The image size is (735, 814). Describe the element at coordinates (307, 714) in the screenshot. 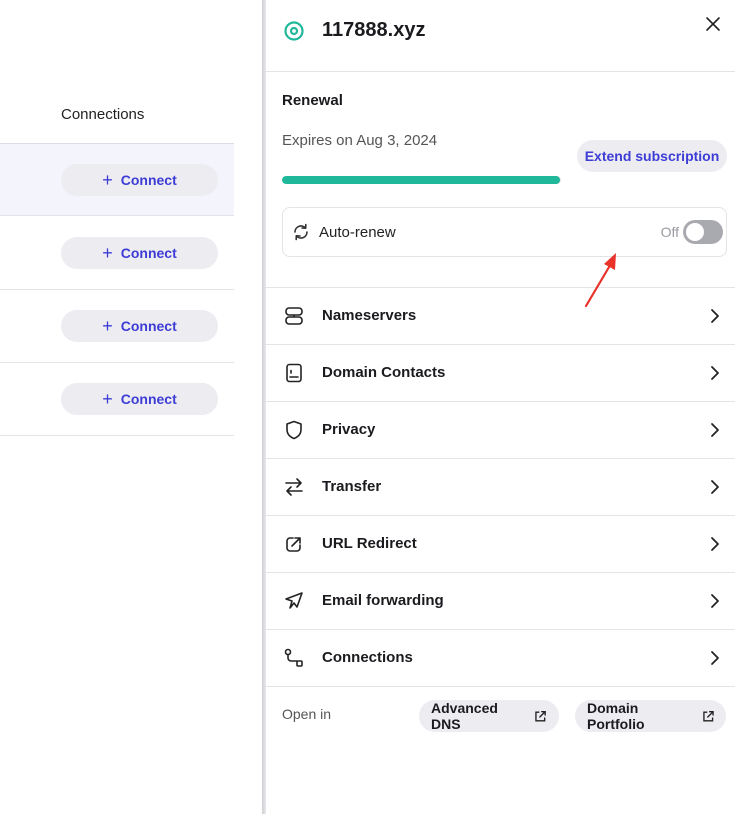

I see `open-in-label: Open in` at that location.